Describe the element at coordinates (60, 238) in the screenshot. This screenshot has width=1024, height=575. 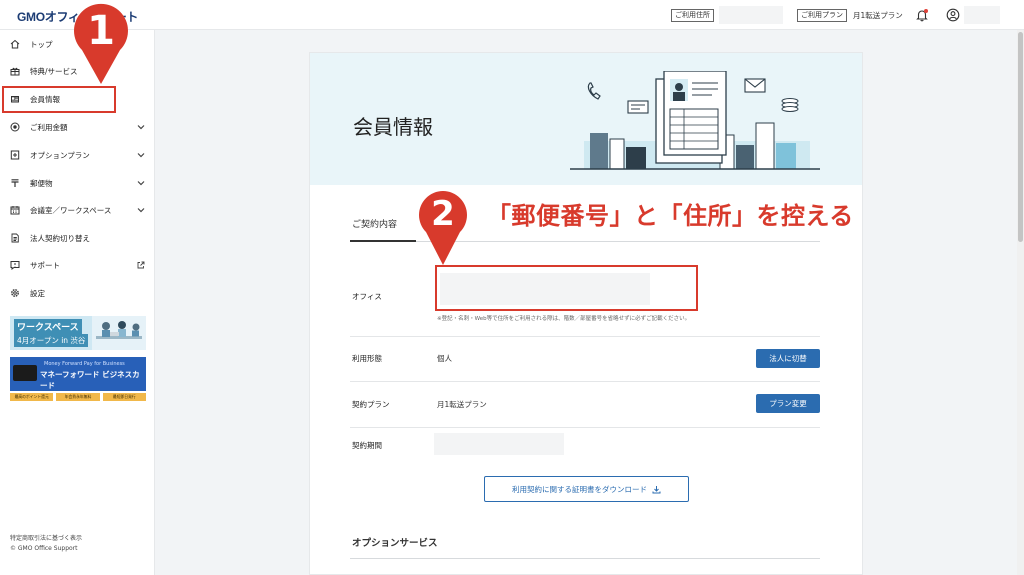
I see `sidebar-item-label: 法人契約切り替え` at that location.